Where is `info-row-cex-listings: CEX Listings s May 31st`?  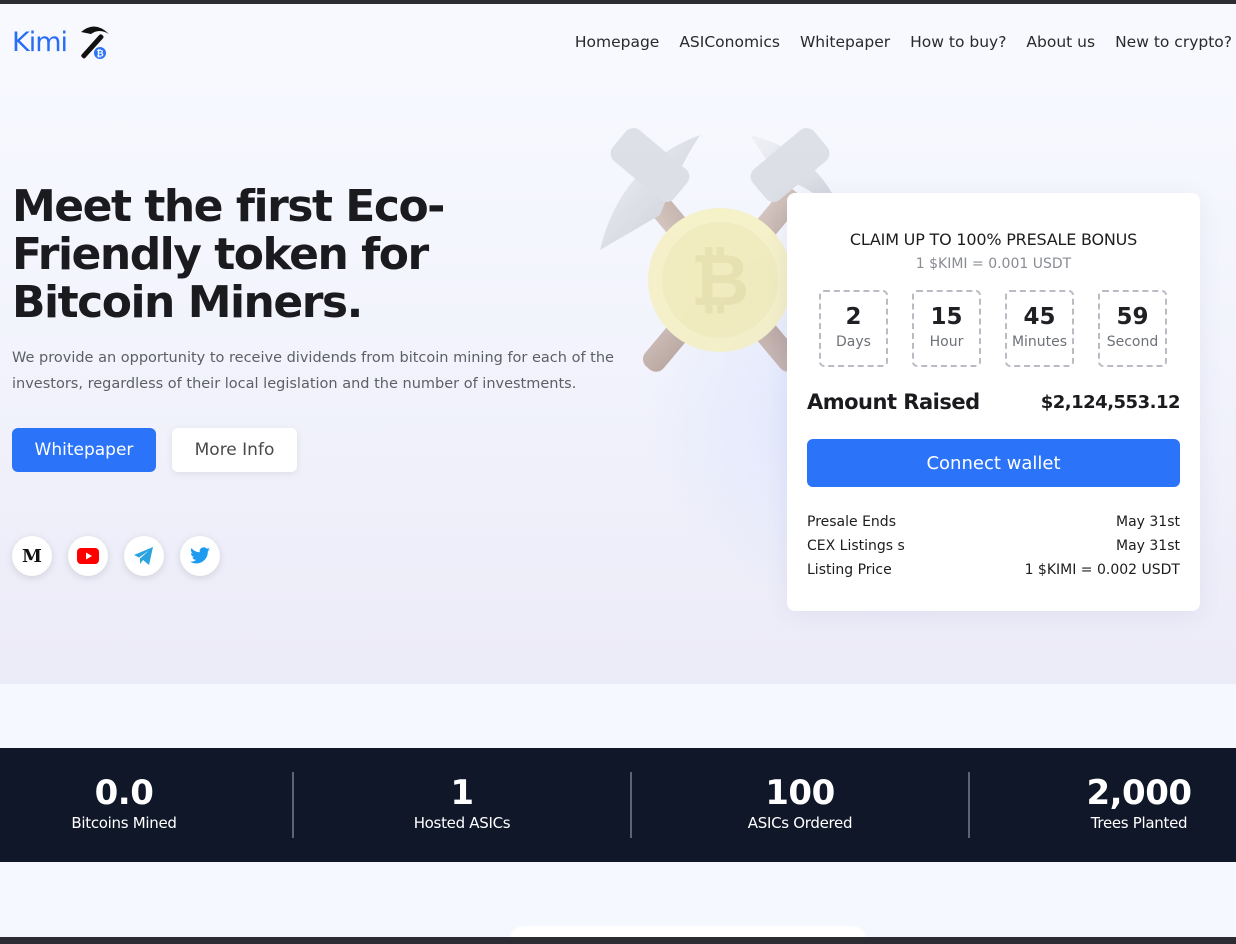 info-row-cex-listings: CEX Listings s May 31st is located at coordinates (993, 546).